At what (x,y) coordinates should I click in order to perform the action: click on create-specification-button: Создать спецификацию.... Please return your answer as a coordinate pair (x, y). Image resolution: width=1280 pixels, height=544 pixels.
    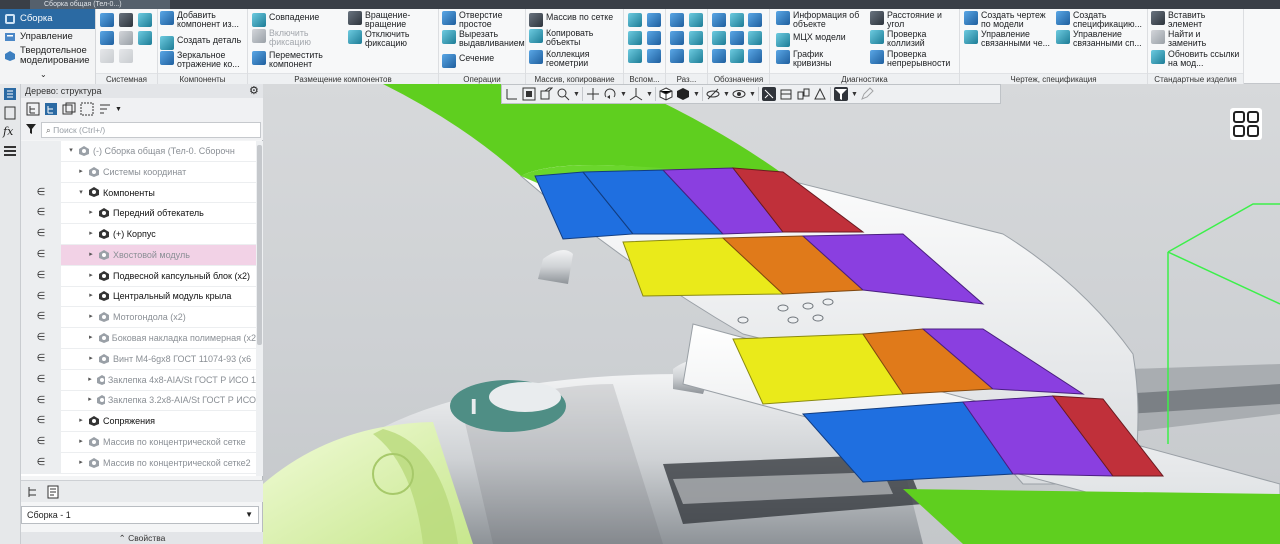
    Looking at the image, I should click on (1102, 20).